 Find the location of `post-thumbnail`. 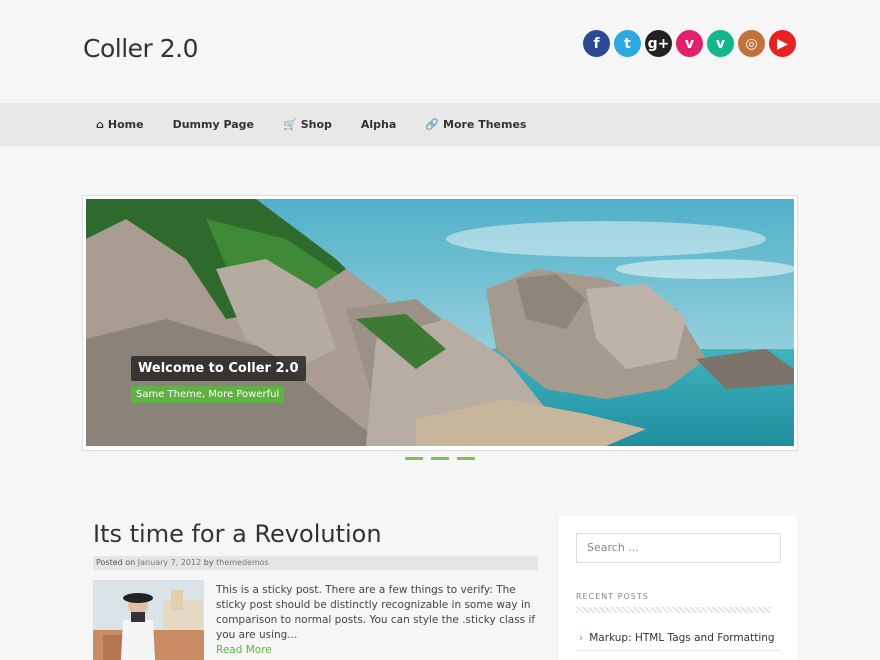

post-thumbnail is located at coordinates (148, 620).